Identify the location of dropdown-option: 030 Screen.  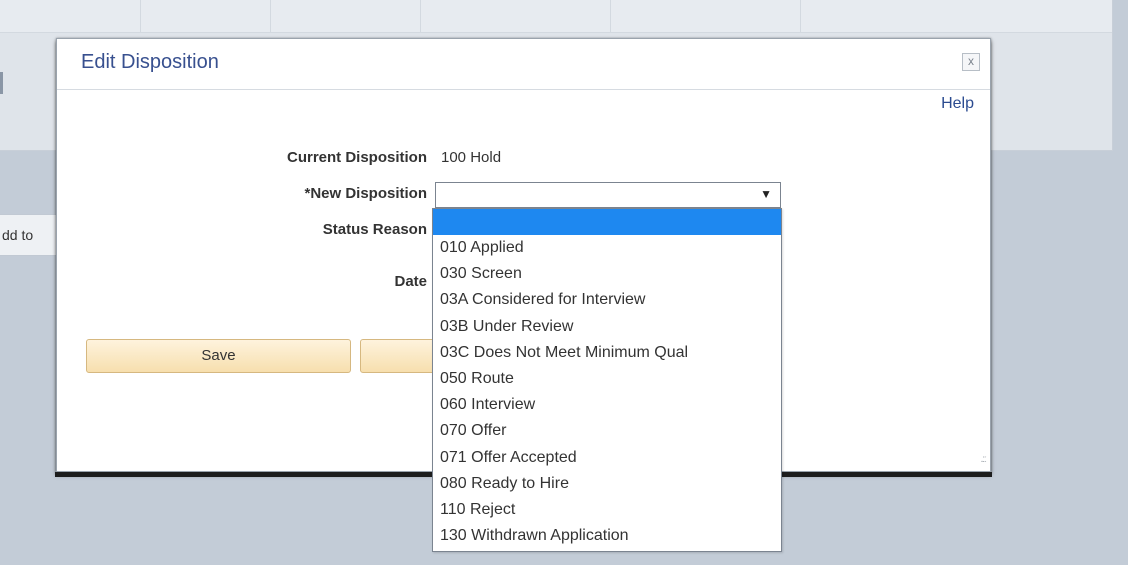
(607, 274).